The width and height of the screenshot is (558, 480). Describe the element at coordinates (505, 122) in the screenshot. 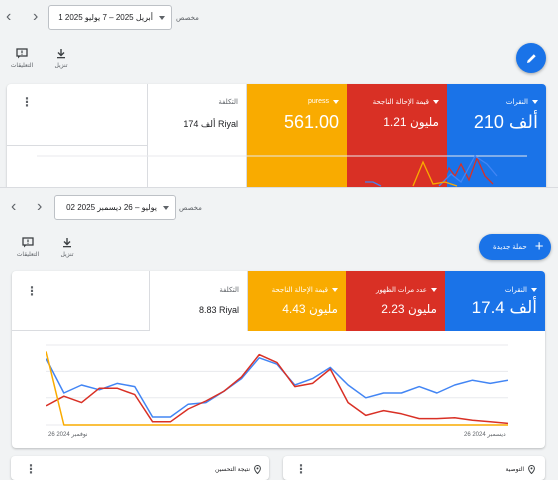

I see `metric-value: 210 ألف` at that location.